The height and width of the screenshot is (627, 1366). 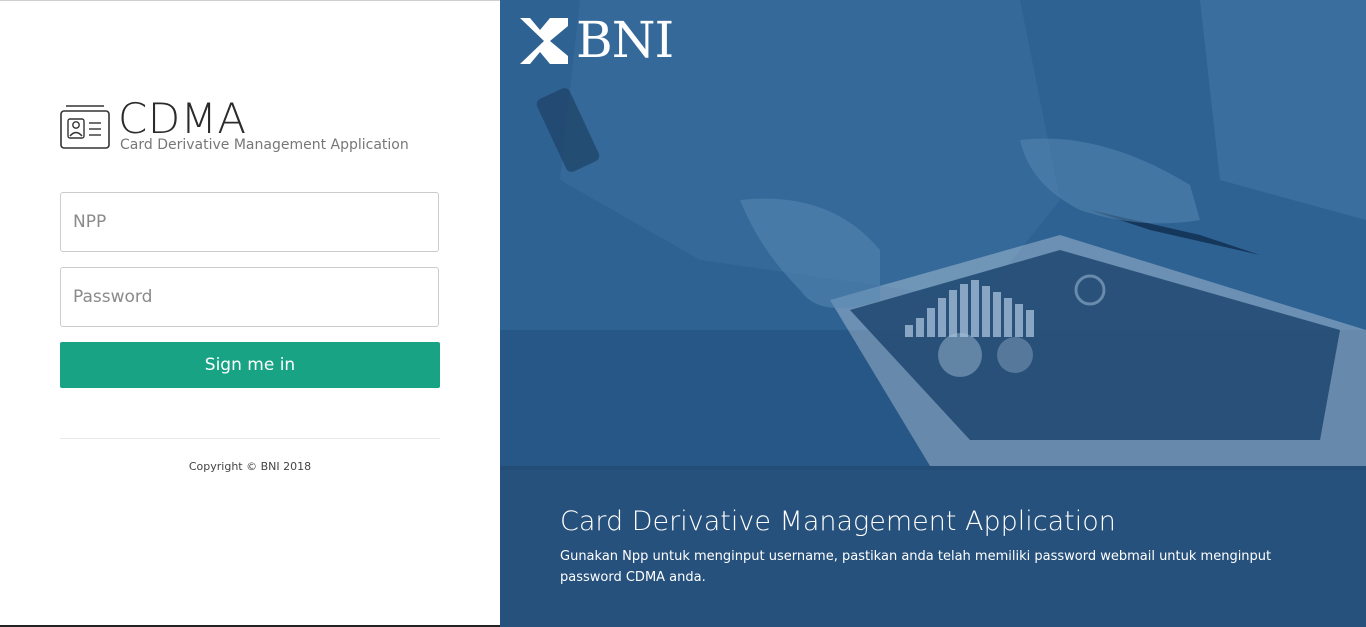 What do you see at coordinates (250, 438) in the screenshot?
I see `divider` at bounding box center [250, 438].